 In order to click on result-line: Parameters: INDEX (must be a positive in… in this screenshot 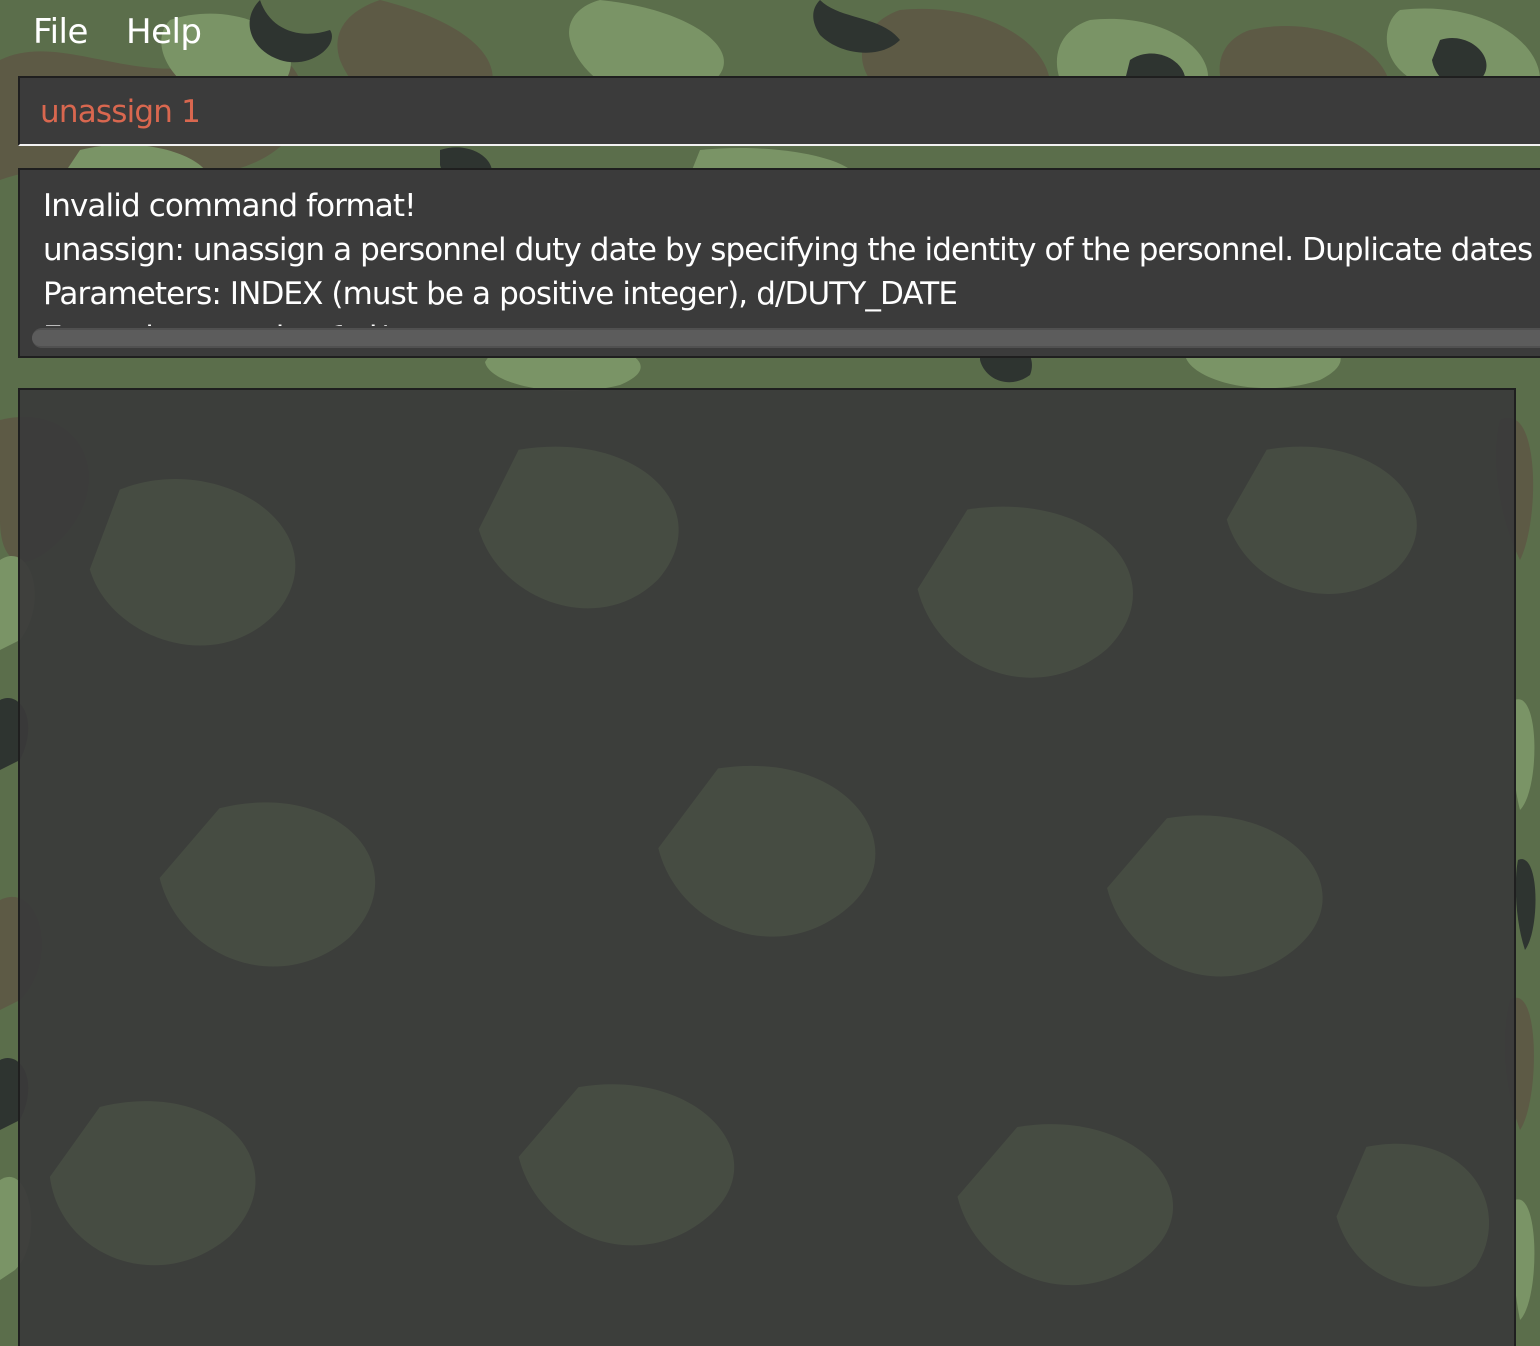, I will do `click(500, 294)`.